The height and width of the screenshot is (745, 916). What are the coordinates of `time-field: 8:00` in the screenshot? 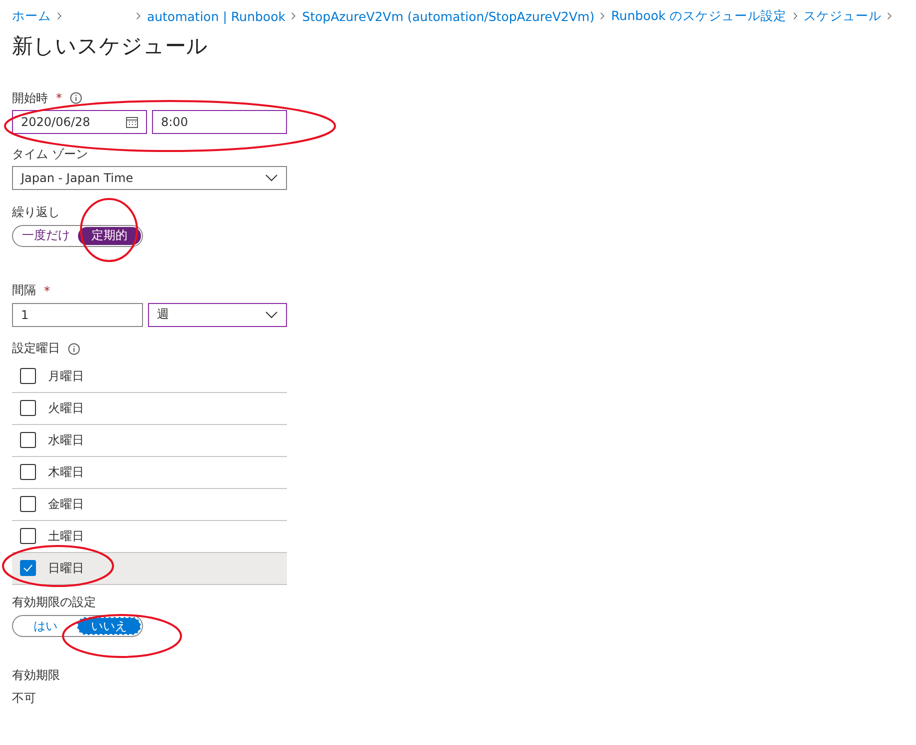 It's located at (219, 122).